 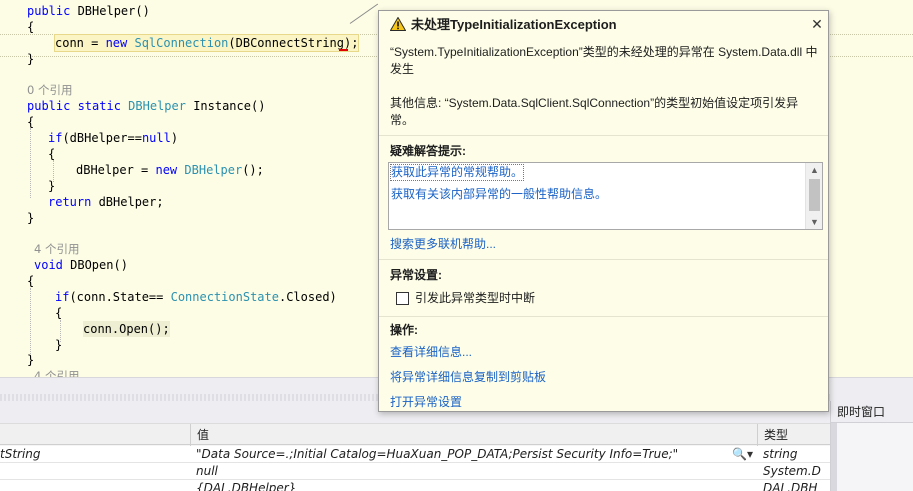 What do you see at coordinates (415, 471) in the screenshot?
I see `table-row: null System.D` at bounding box center [415, 471].